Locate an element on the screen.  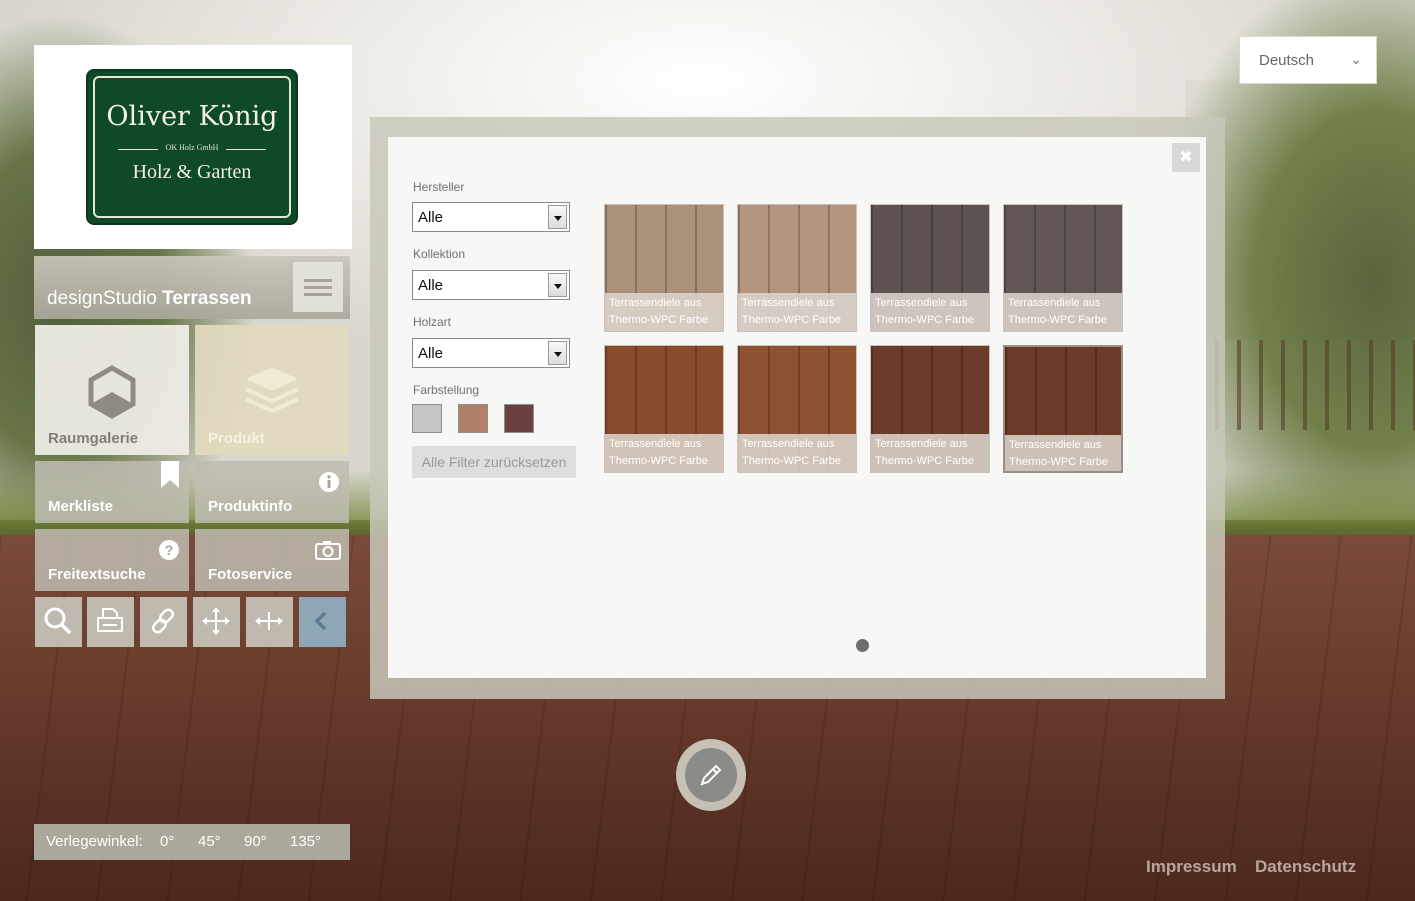
tile-merkliste: Merkliste is located at coordinates (112, 492).